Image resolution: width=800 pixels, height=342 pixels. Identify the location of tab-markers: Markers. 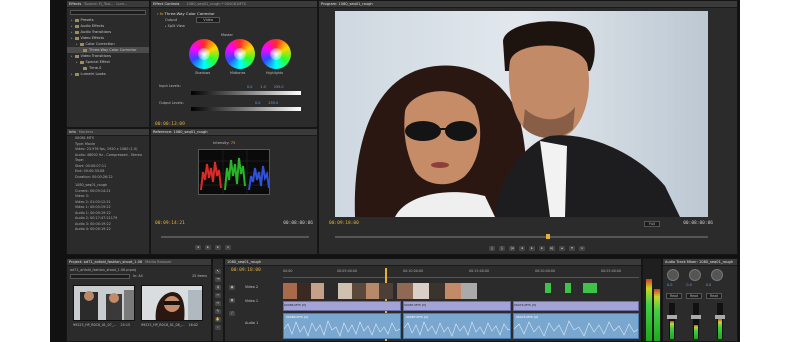
(86, 132).